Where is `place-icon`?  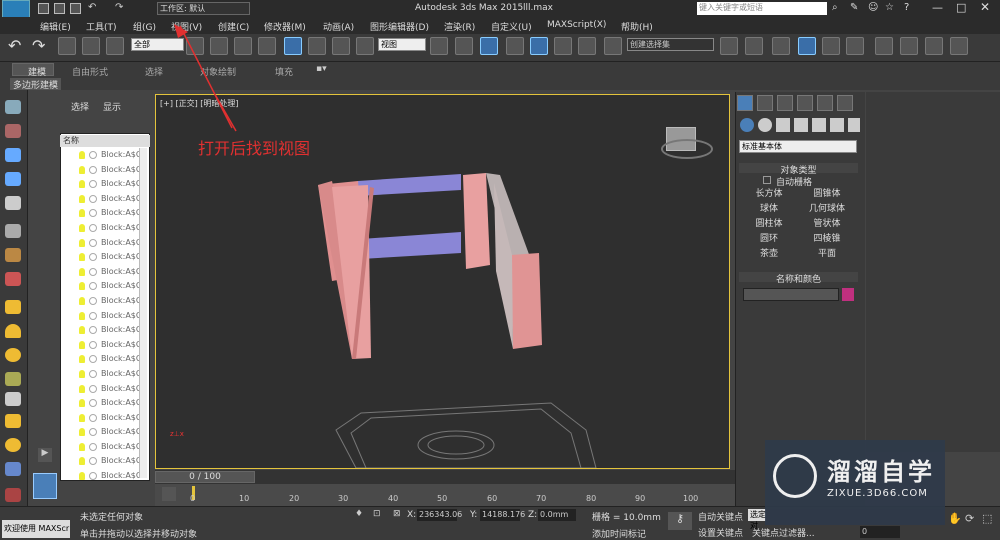 place-icon is located at coordinates (365, 46).